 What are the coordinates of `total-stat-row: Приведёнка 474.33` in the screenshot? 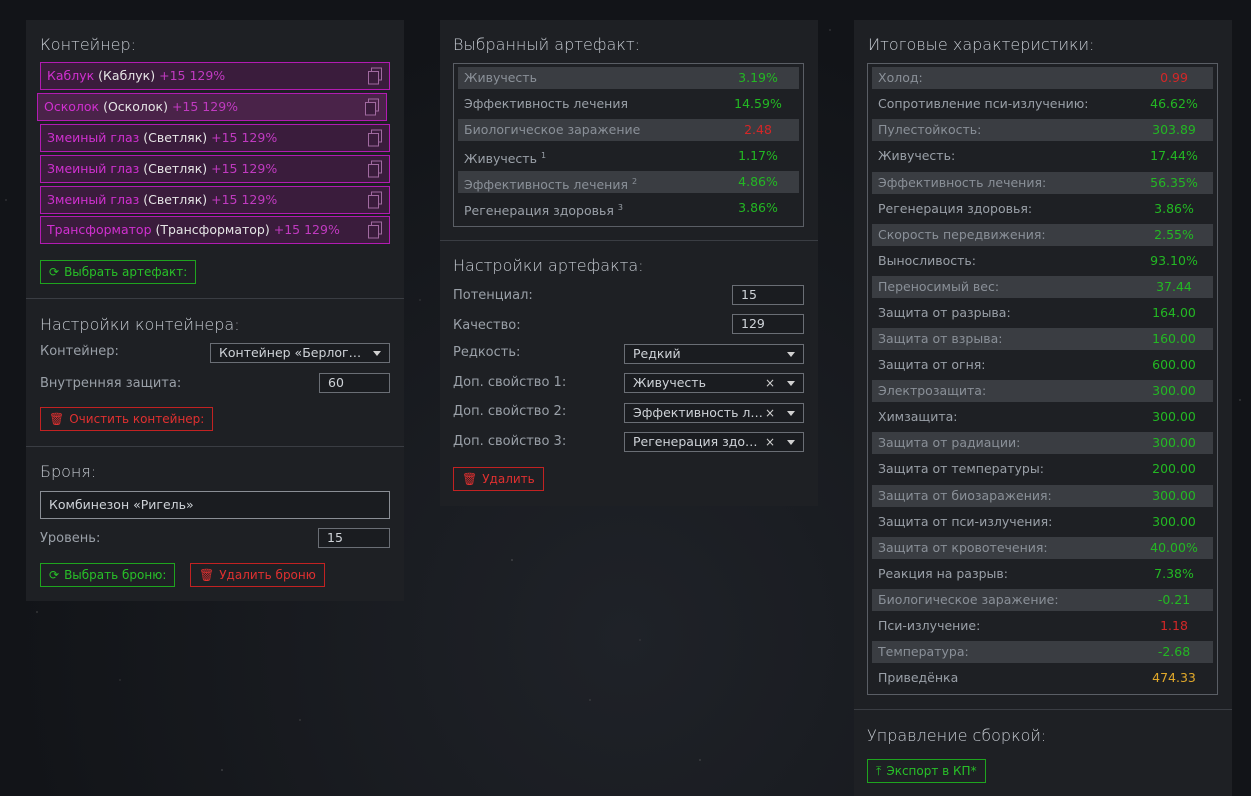 It's located at (1042, 678).